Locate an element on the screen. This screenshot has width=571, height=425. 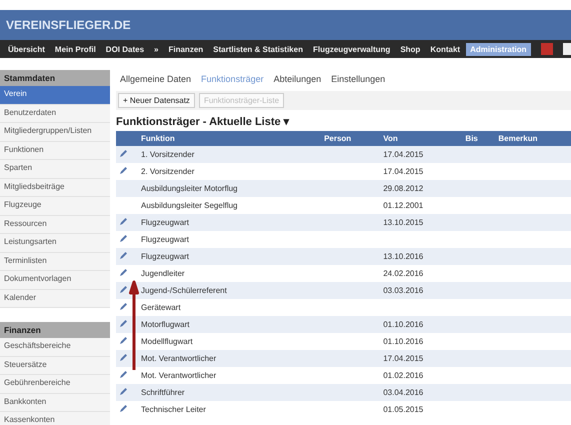
sidebar-item: Terminlisten is located at coordinates (55, 261).